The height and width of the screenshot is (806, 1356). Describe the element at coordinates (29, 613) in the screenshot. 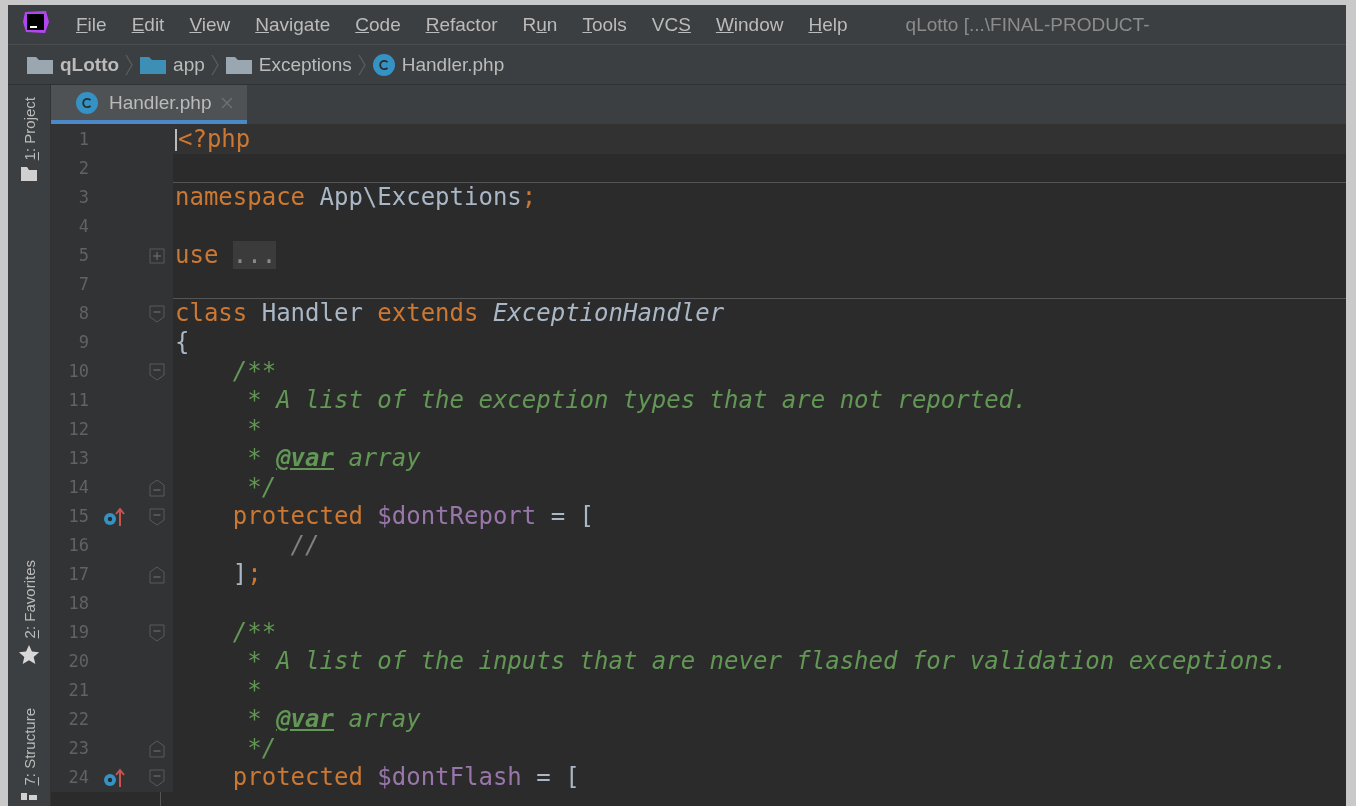

I see `tool-window-button: 2: Favorites` at that location.